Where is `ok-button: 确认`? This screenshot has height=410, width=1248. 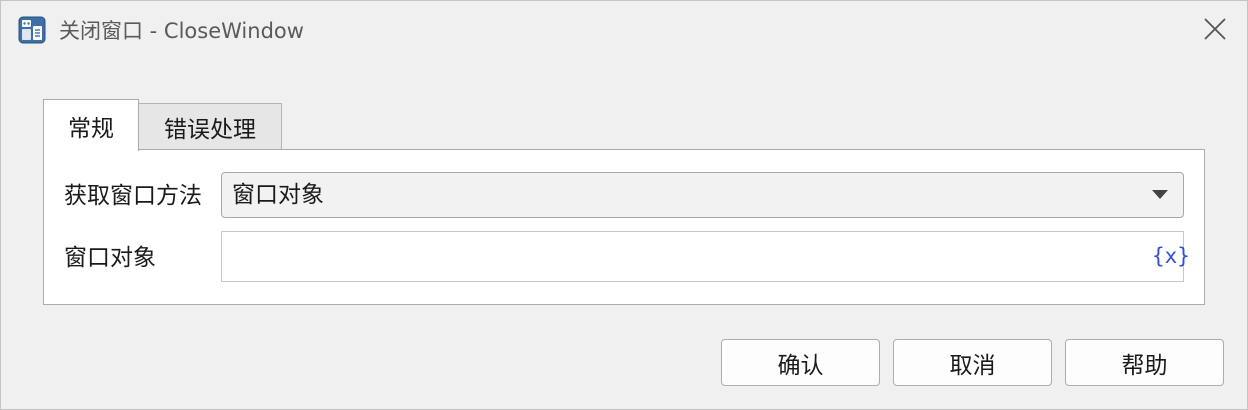 ok-button: 确认 is located at coordinates (800, 362).